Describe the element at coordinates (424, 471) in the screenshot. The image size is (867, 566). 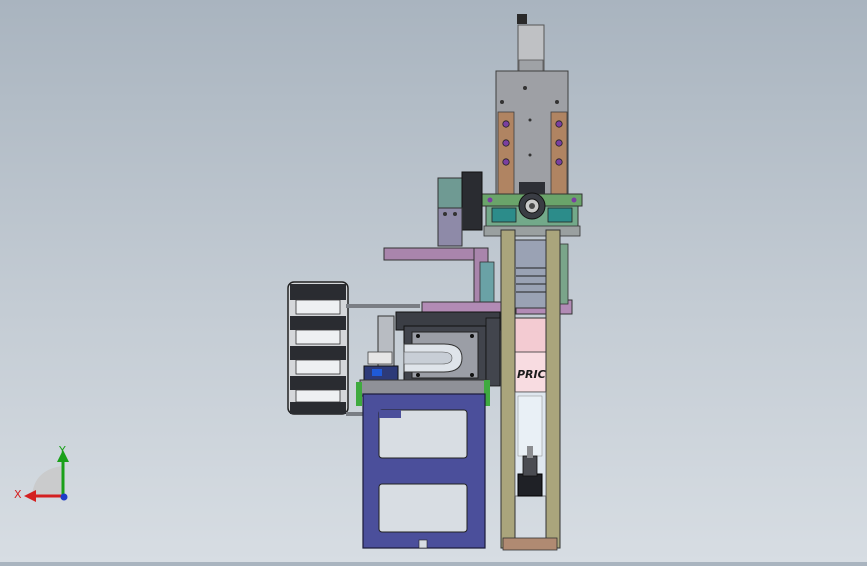
I see `blue-support-frame` at that location.